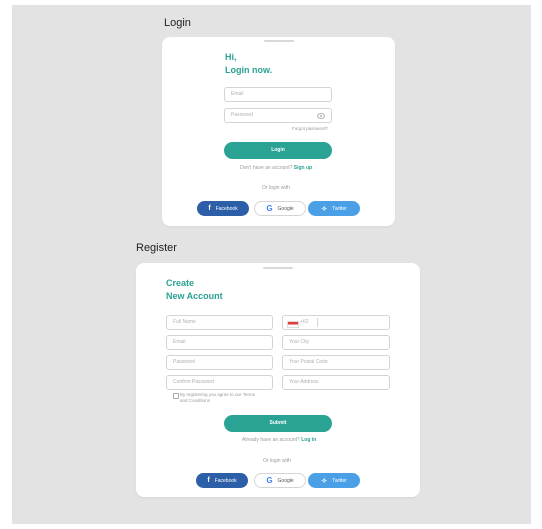 Image resolution: width=542 pixels, height=529 pixels. Describe the element at coordinates (308, 440) in the screenshot. I see `login-link: Log in` at that location.